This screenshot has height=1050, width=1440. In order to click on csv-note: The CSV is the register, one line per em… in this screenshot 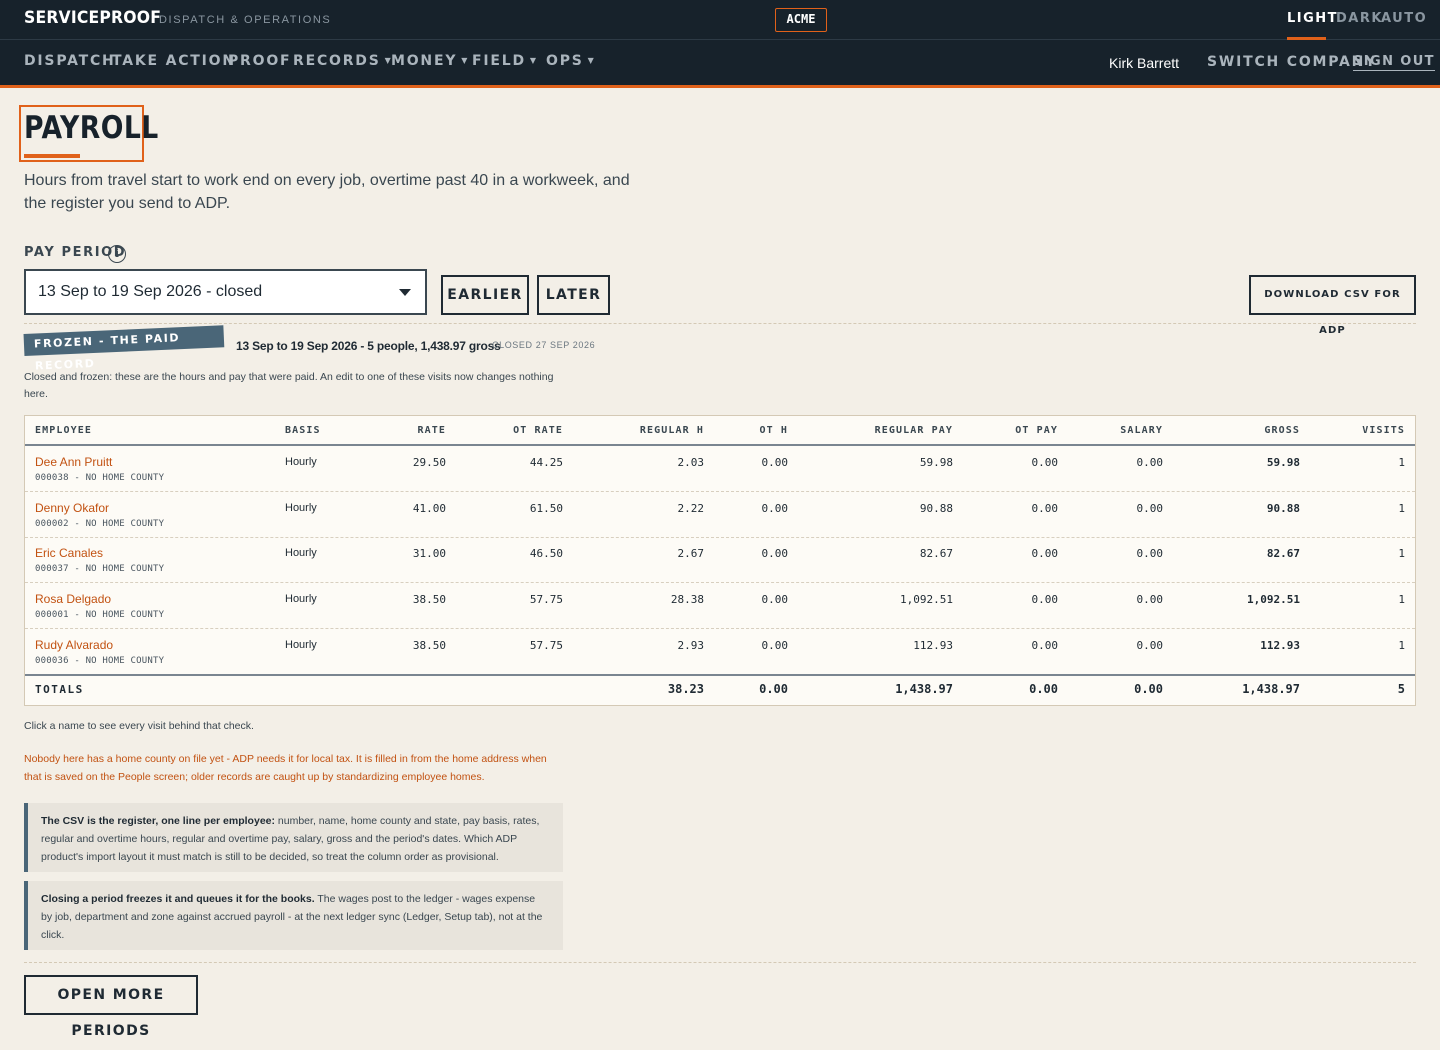, I will do `click(293, 837)`.